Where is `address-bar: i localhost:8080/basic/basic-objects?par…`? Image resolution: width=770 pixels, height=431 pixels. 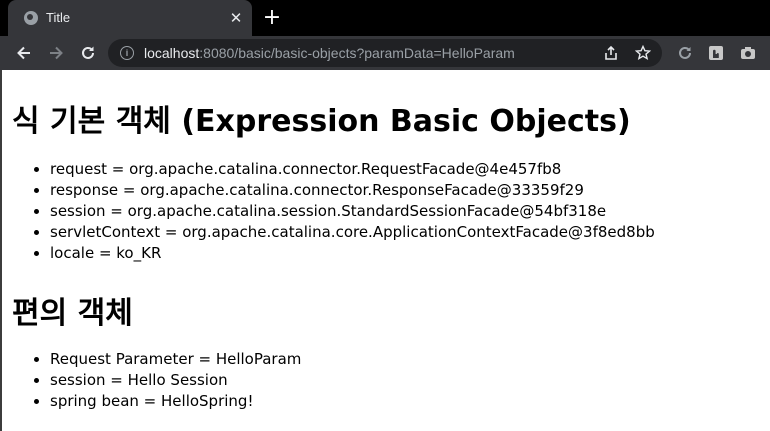
address-bar: i localhost:8080/basic/basic-objects?par… is located at coordinates (385, 53).